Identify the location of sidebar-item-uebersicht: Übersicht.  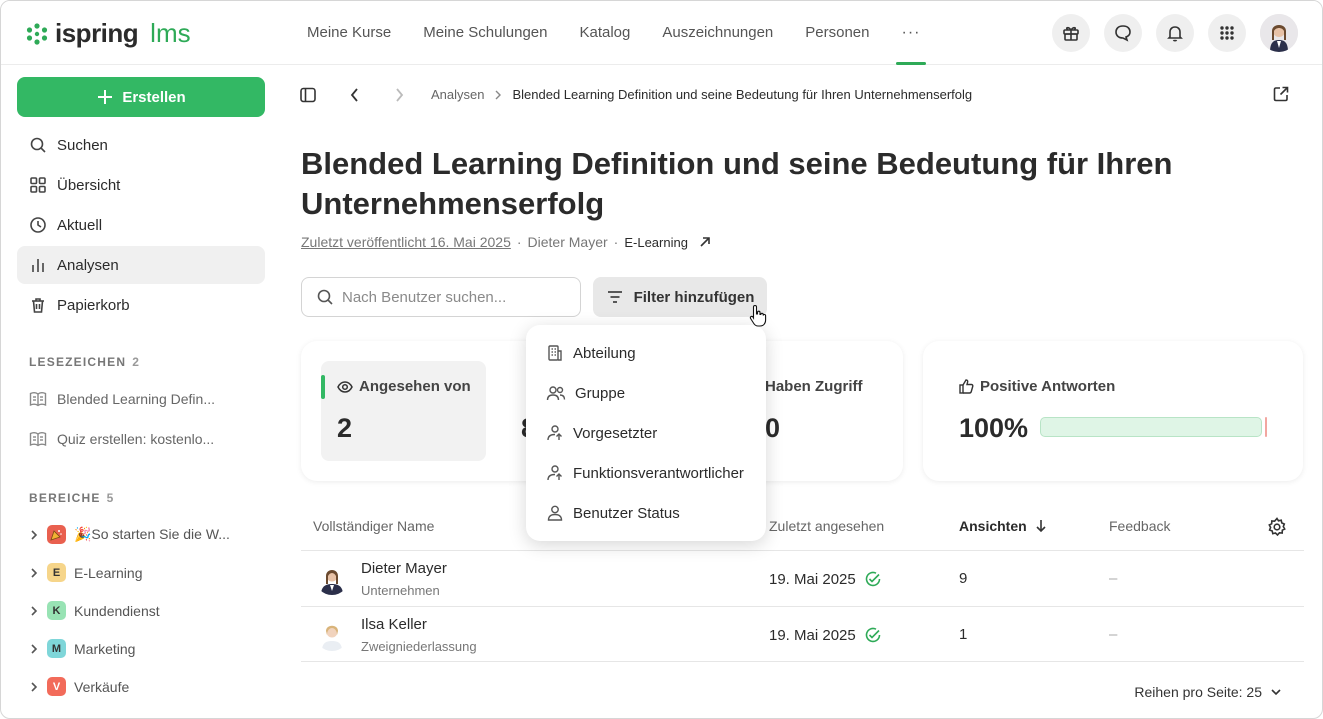
(141, 185).